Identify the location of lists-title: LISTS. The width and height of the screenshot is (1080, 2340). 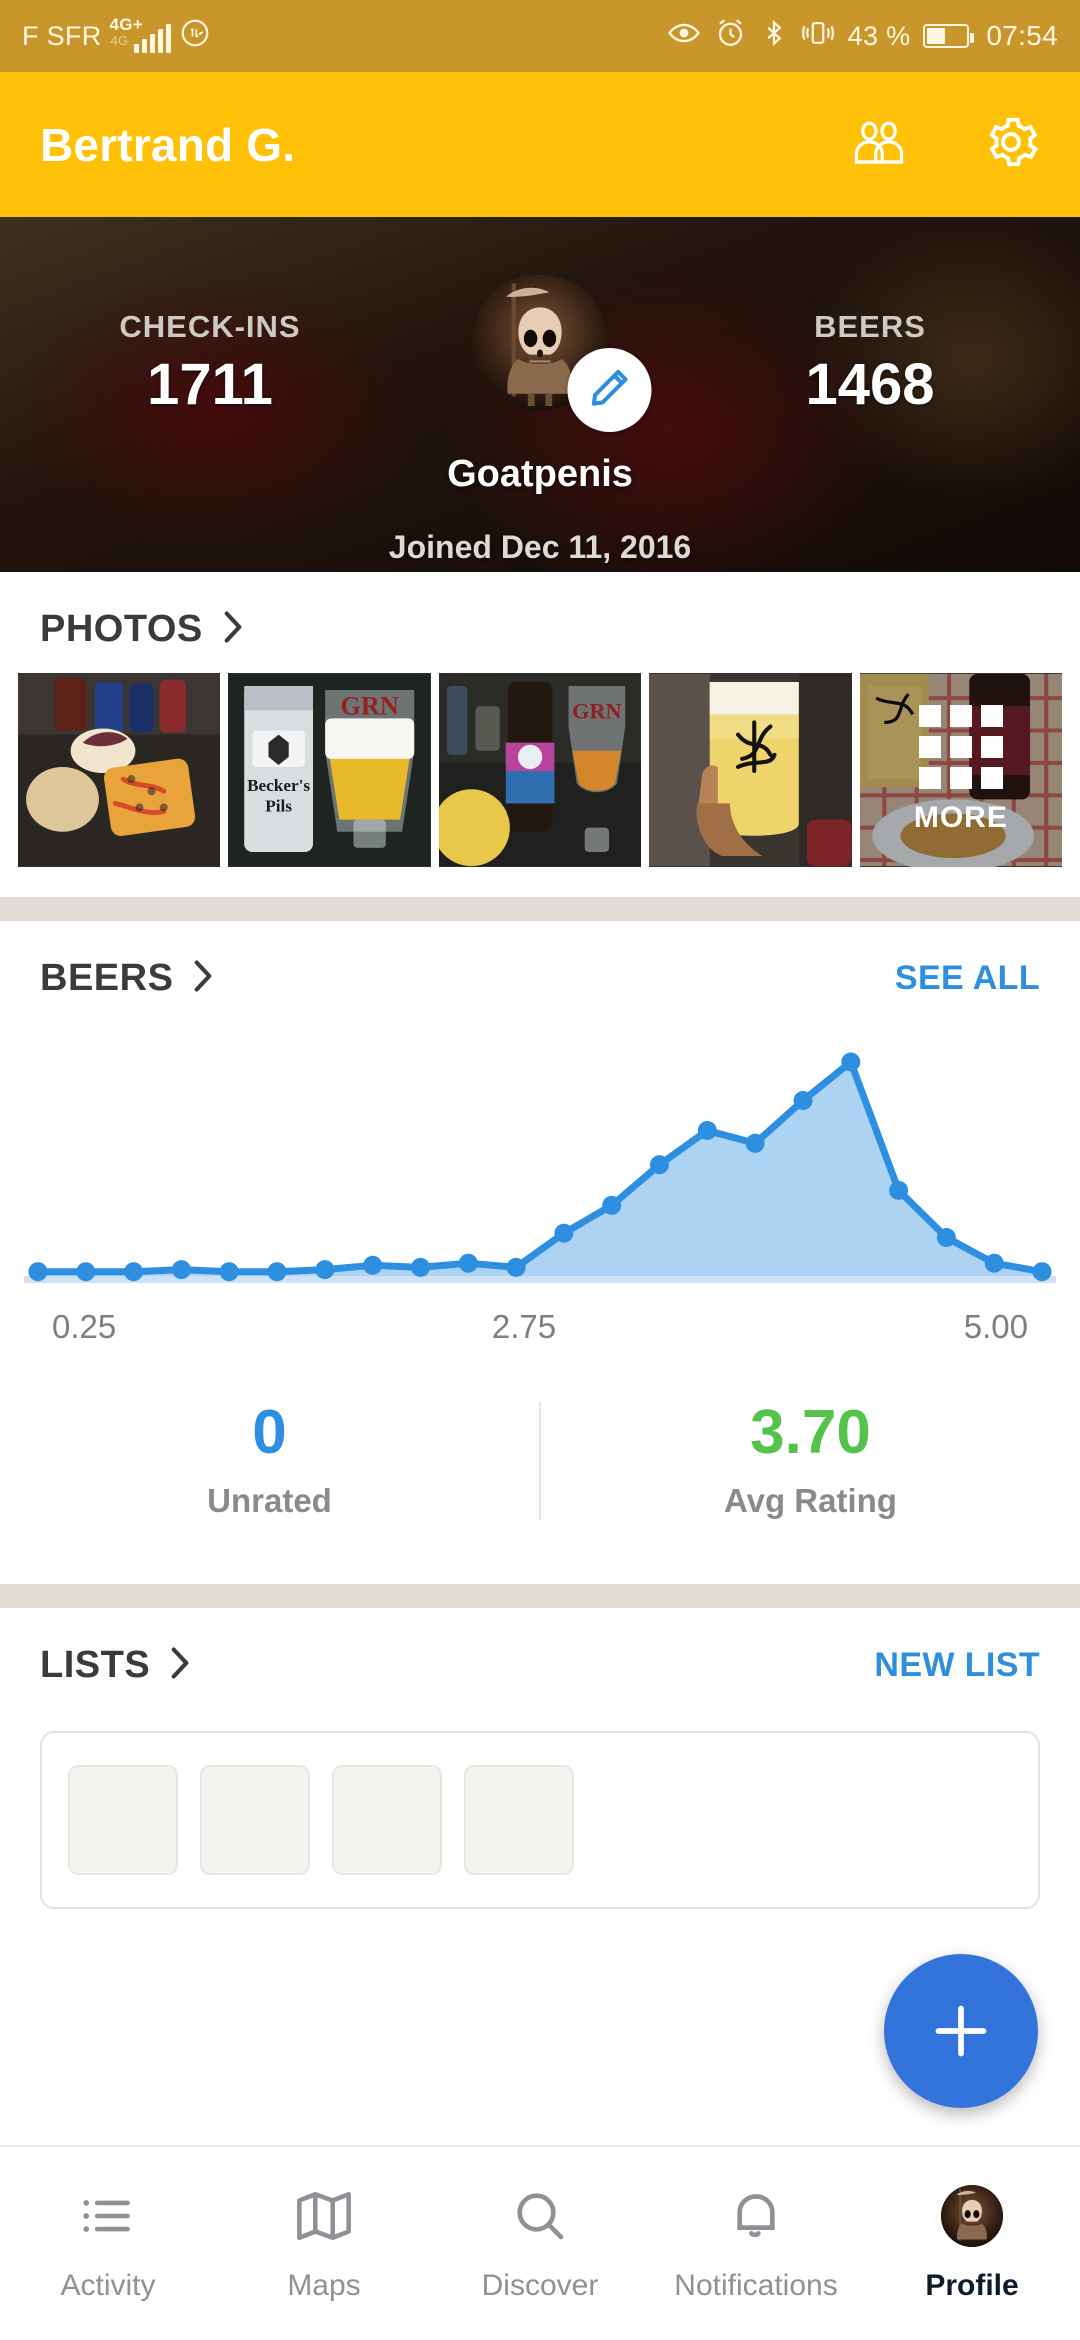
(95, 1665).